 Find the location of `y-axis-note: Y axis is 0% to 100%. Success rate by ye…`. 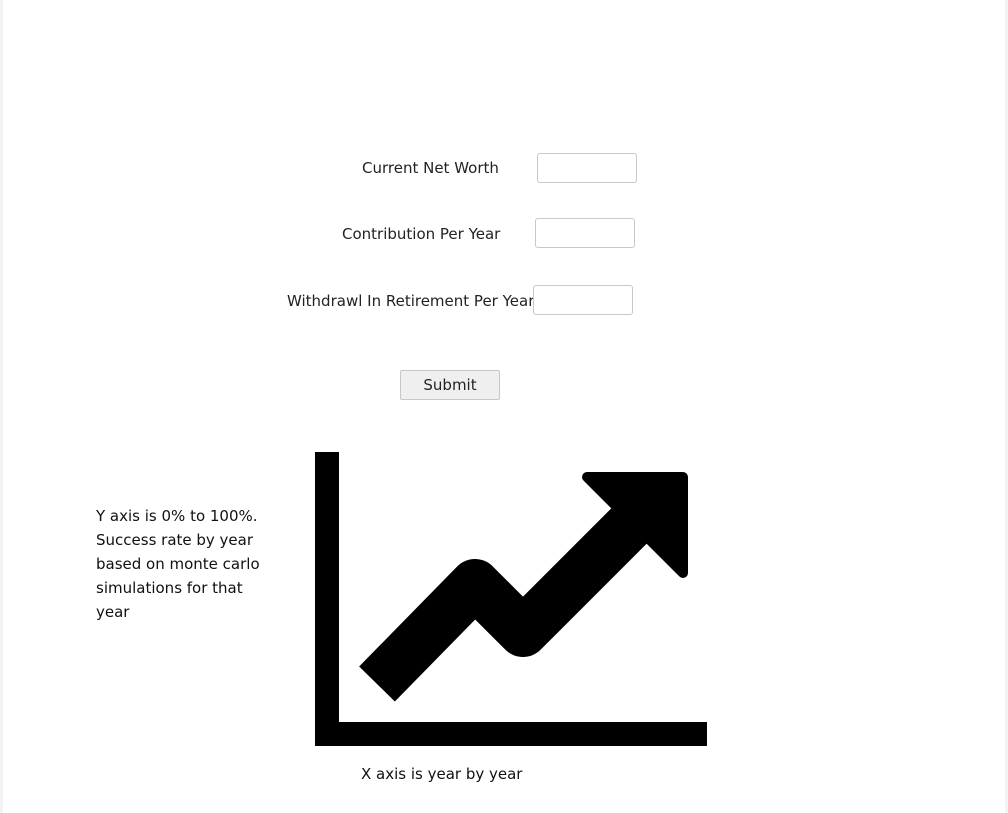

y-axis-note: Y axis is 0% to 100%. Success rate by ye… is located at coordinates (178, 564).